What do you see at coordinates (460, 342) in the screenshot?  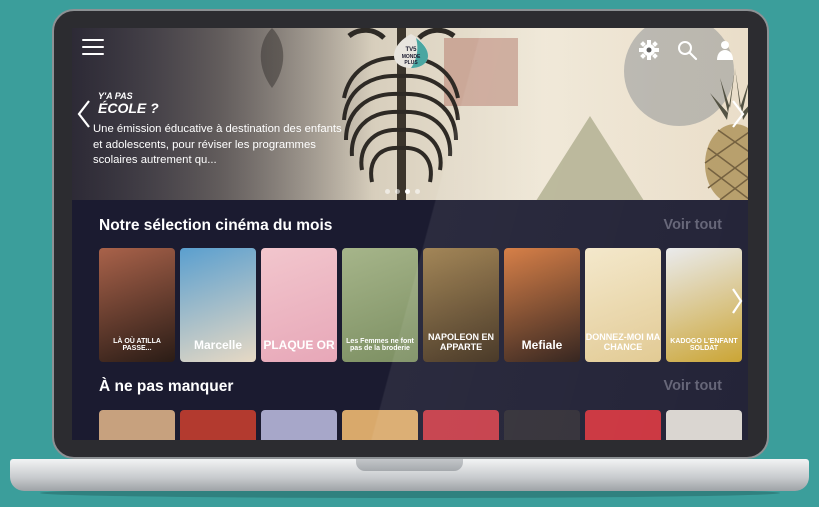 I see `poster-title: NAPOLEON EN APPARTE` at bounding box center [460, 342].